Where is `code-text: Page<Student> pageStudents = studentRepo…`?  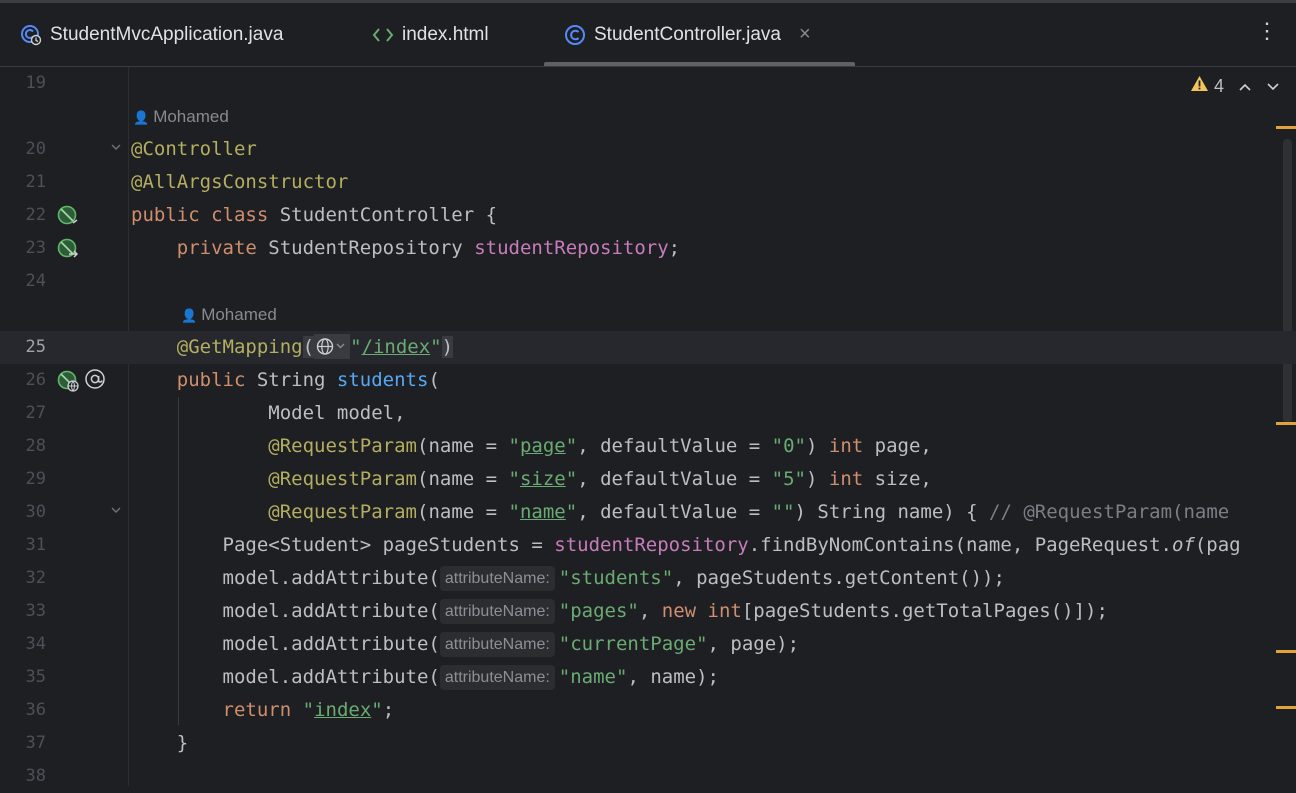
code-text: Page<Student> pageStudents = studentRepo… is located at coordinates (731, 545).